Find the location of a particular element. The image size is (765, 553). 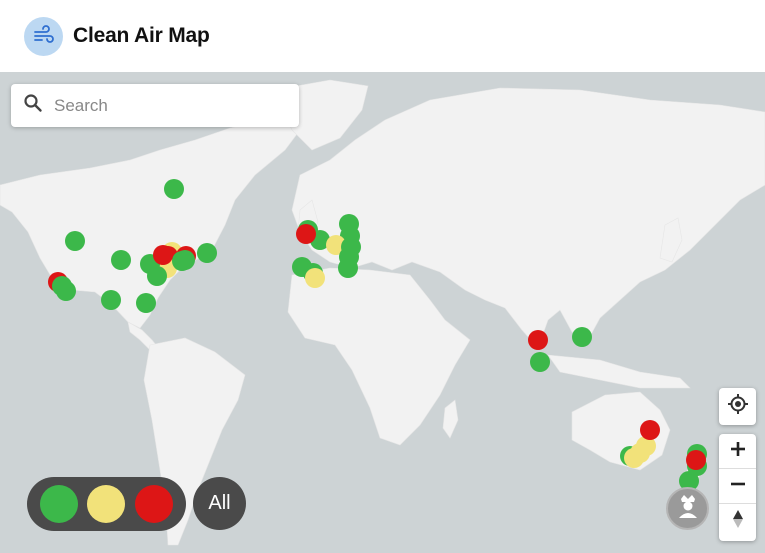

compass-icon is located at coordinates (738, 521).